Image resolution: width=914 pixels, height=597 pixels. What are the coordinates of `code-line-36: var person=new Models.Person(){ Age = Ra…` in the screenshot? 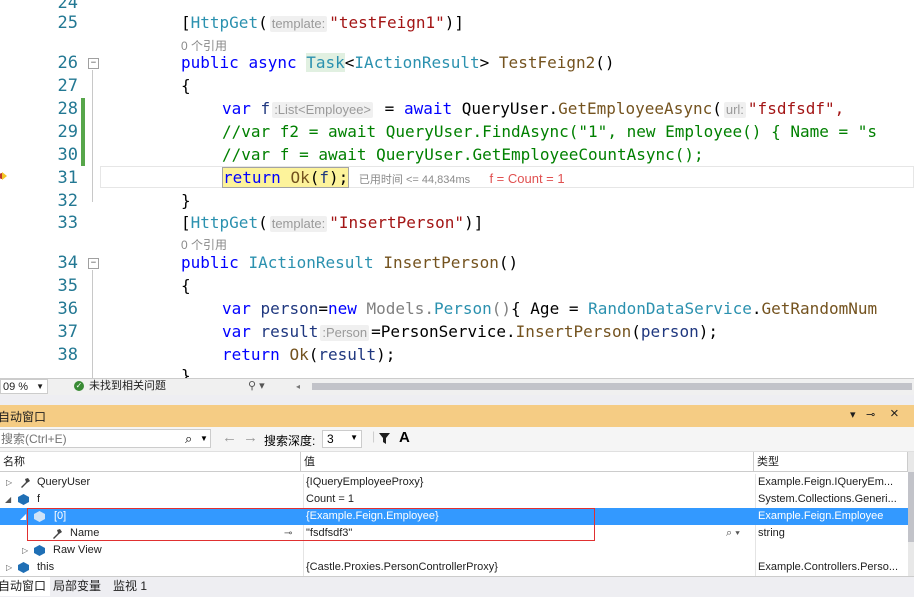 It's located at (550, 308).